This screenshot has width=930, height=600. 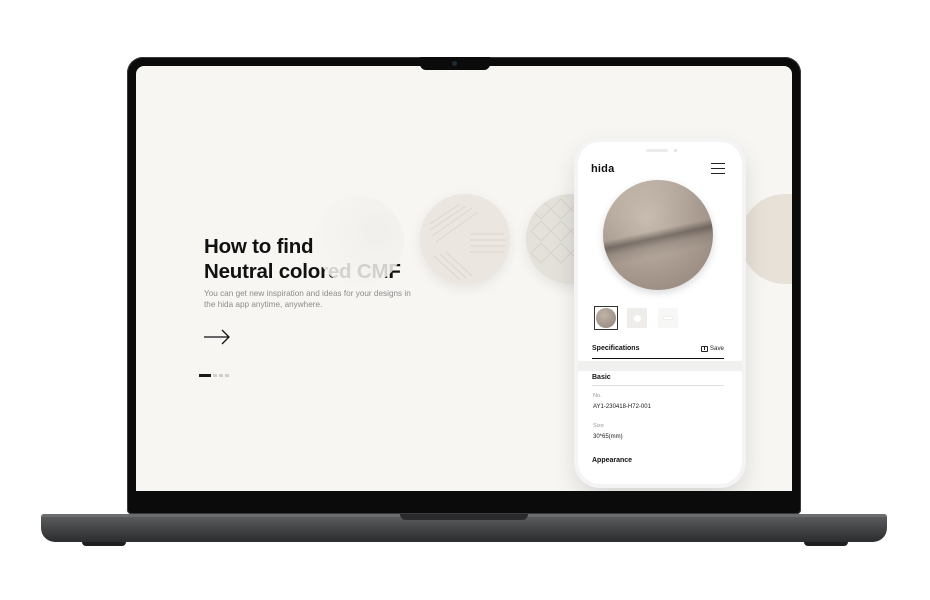 I want to click on basic-section: Basic, so click(x=658, y=380).